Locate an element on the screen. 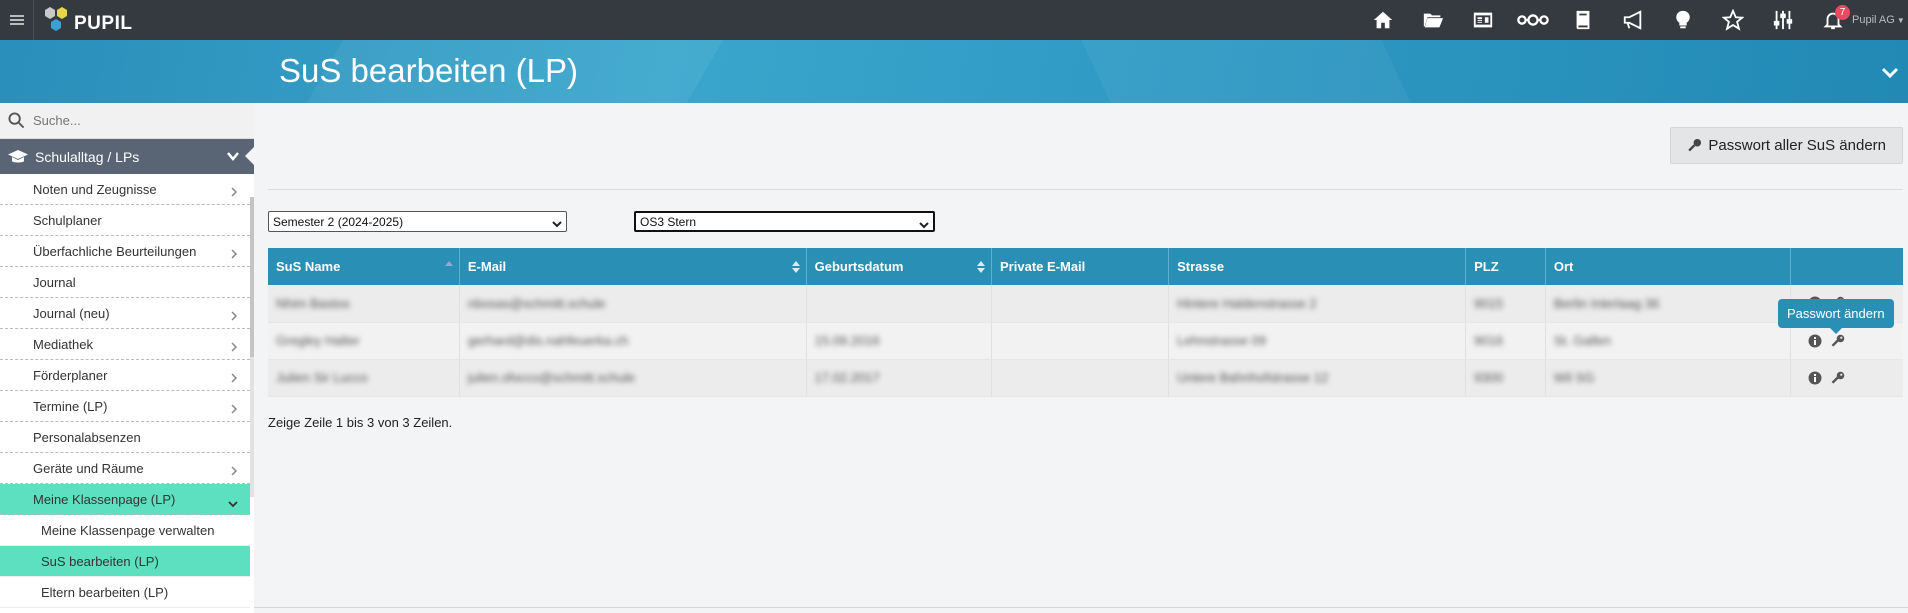 This screenshot has height=613, width=1908. divider is located at coordinates (1085, 189).